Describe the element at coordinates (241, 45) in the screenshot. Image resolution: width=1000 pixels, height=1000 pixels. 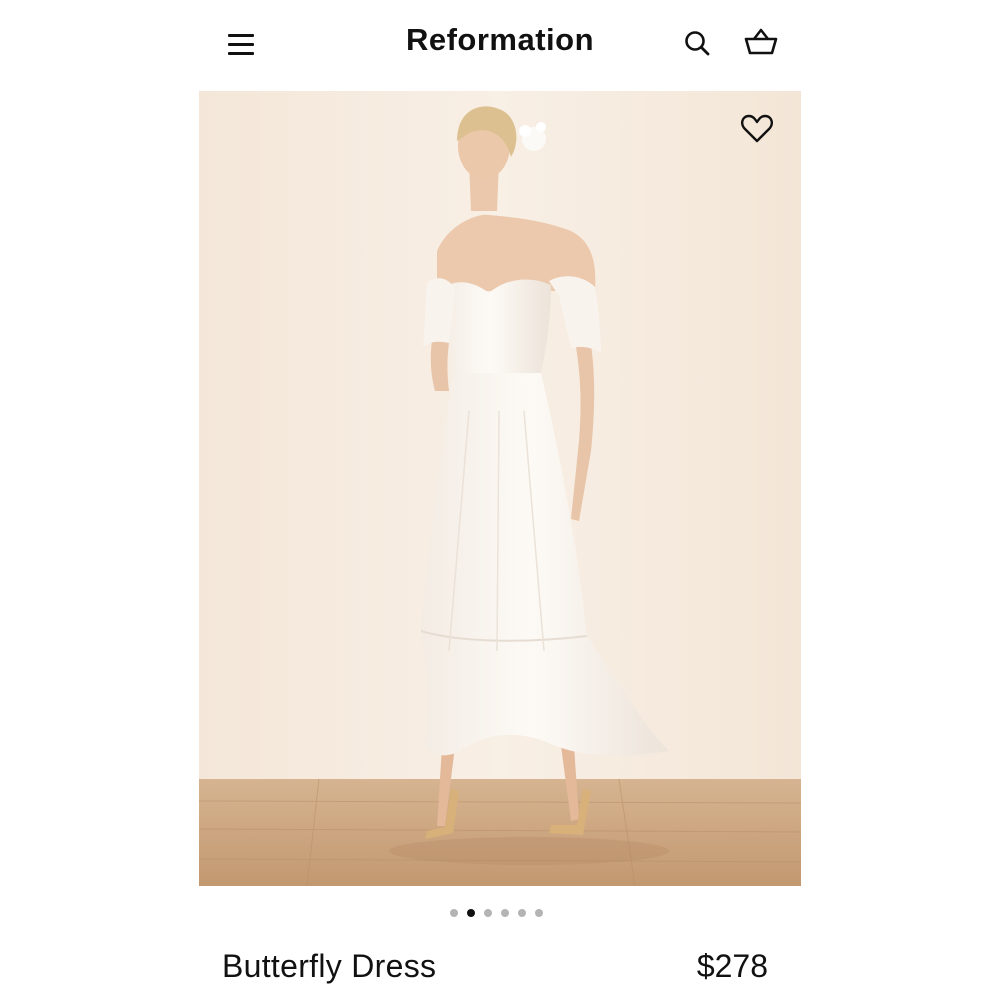
I see `hamburger-menu-icon` at that location.